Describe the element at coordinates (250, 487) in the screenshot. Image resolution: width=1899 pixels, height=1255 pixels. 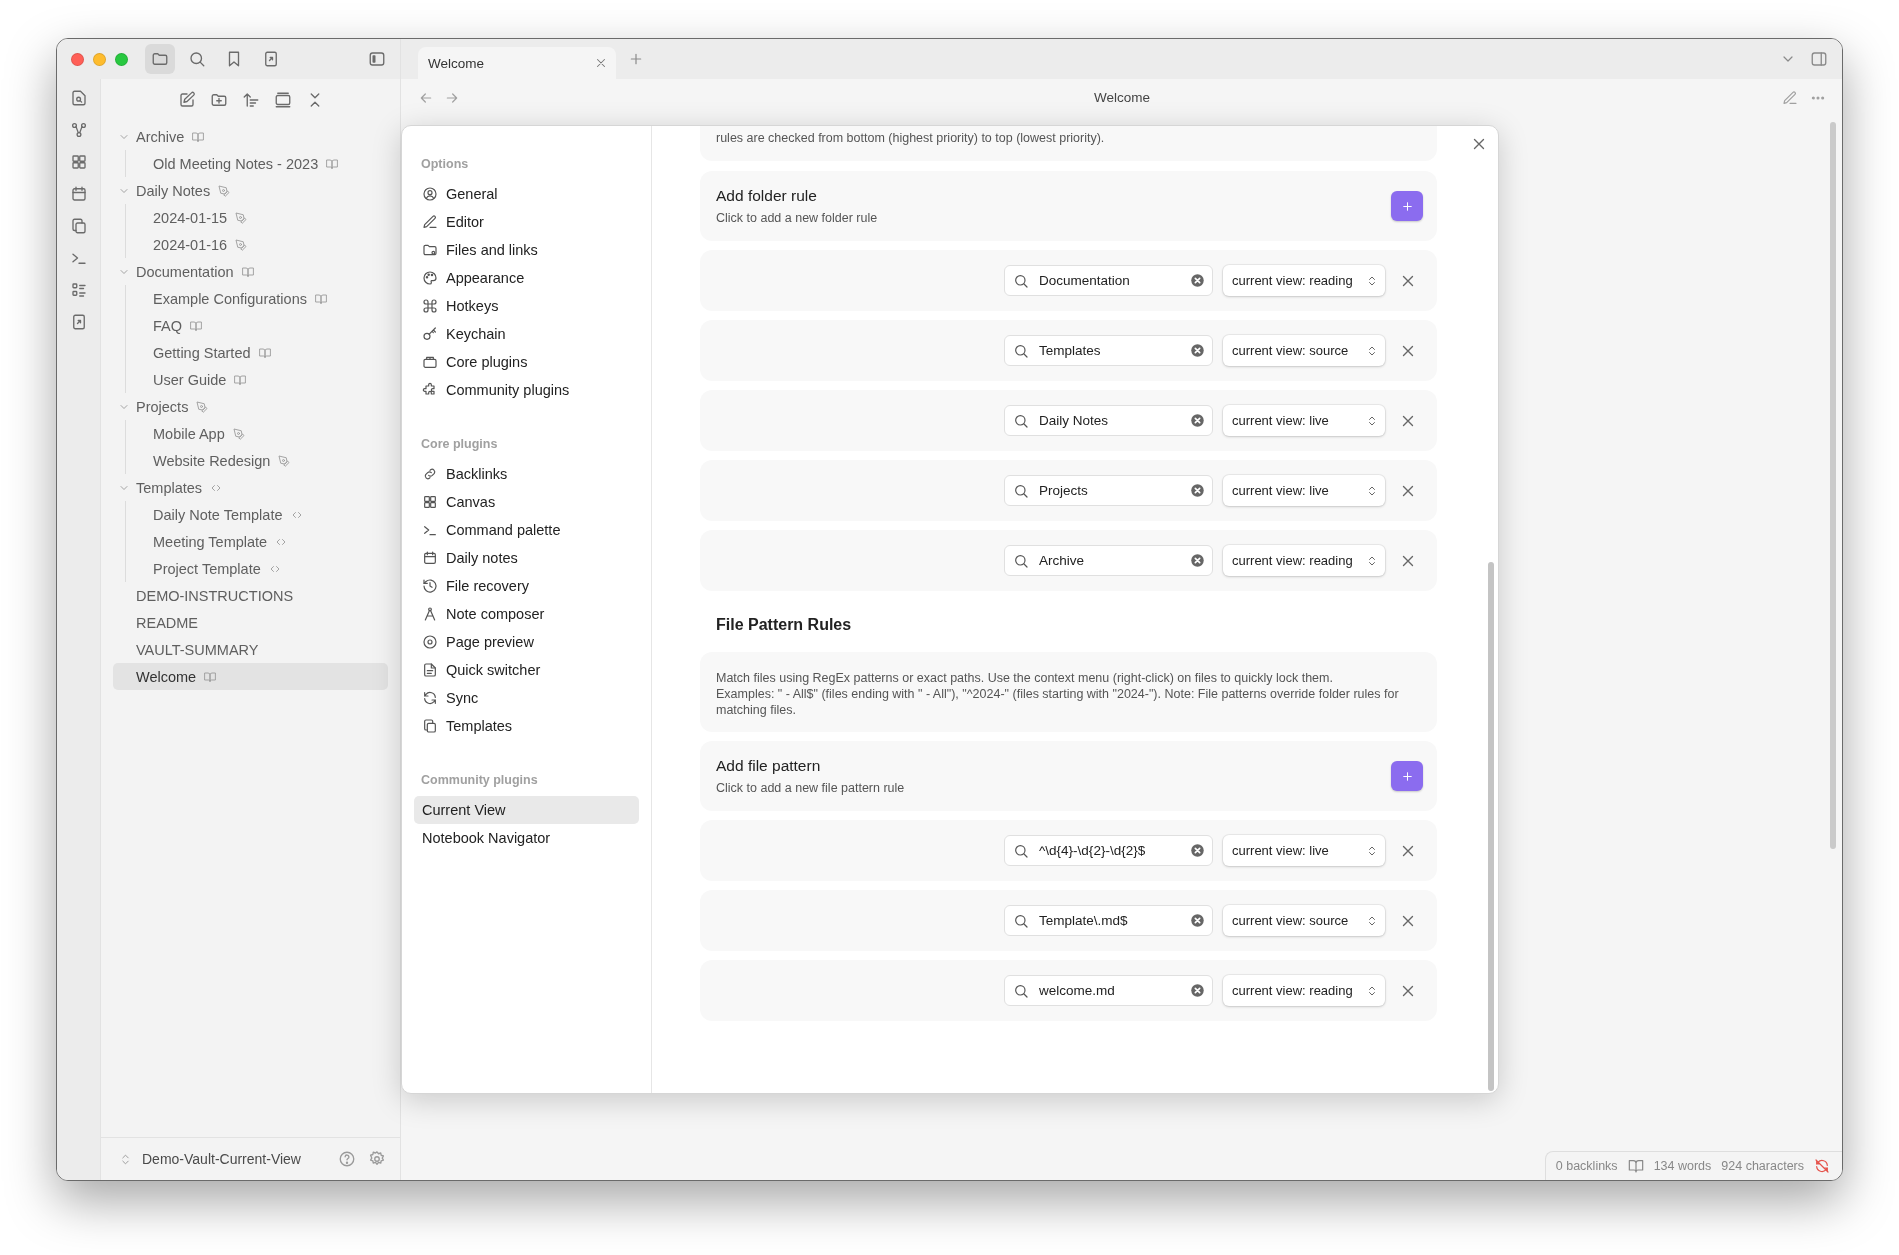
I see `folder-item: Templates` at that location.